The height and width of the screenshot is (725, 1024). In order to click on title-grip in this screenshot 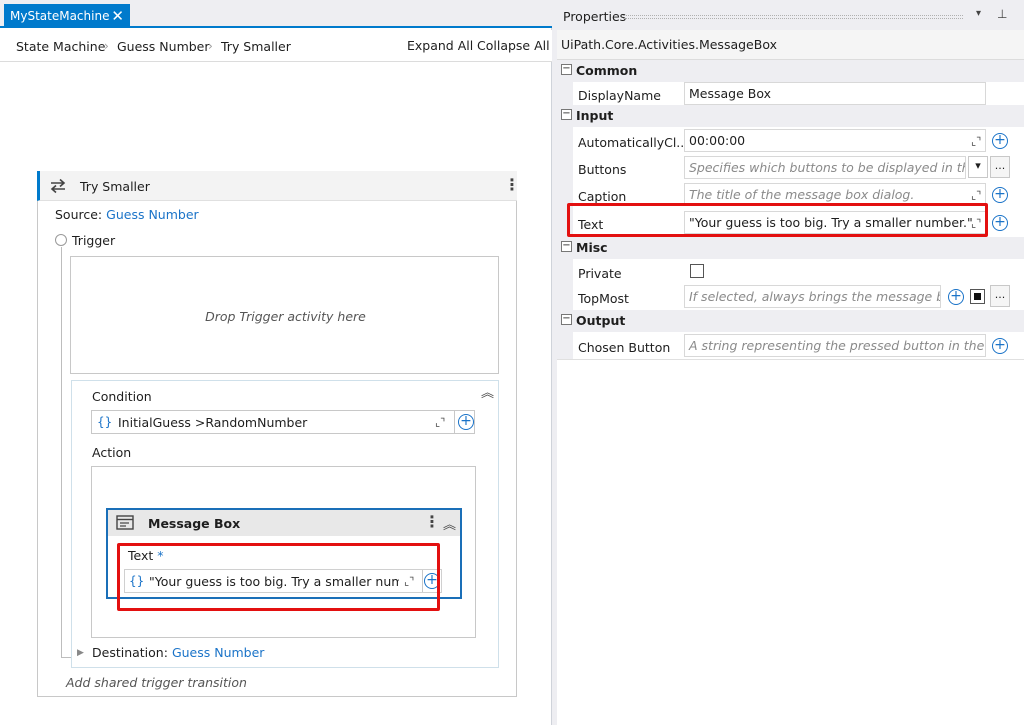, I will do `click(793, 17)`.